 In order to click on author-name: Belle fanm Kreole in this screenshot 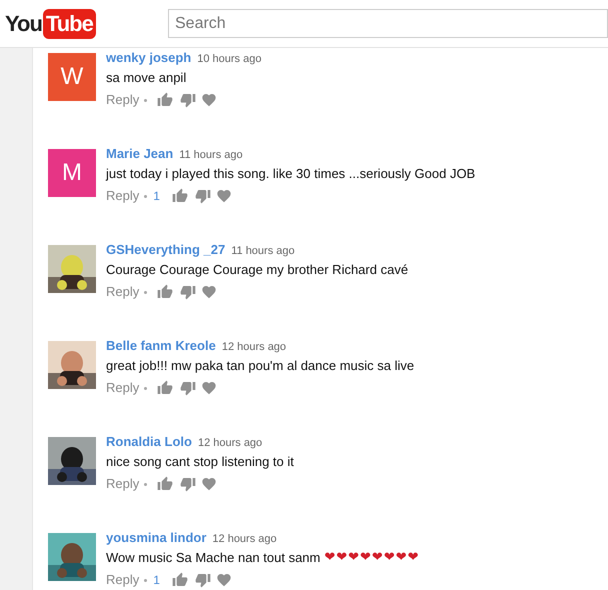, I will do `click(161, 346)`.